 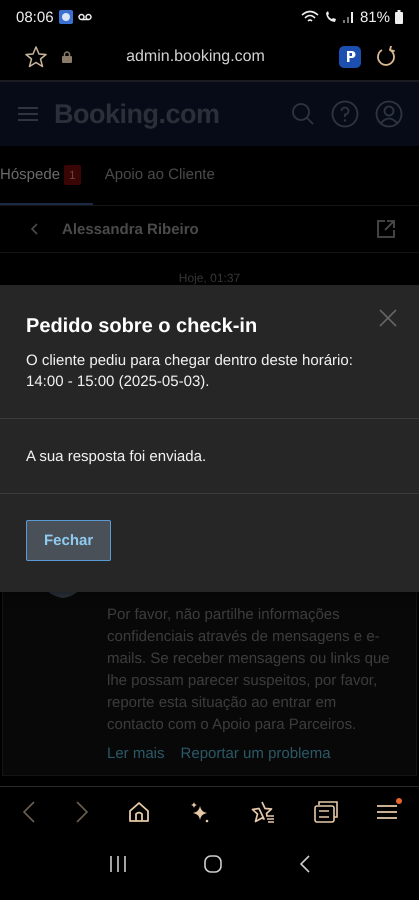 What do you see at coordinates (331, 17) in the screenshot?
I see `wifi-call-icon` at bounding box center [331, 17].